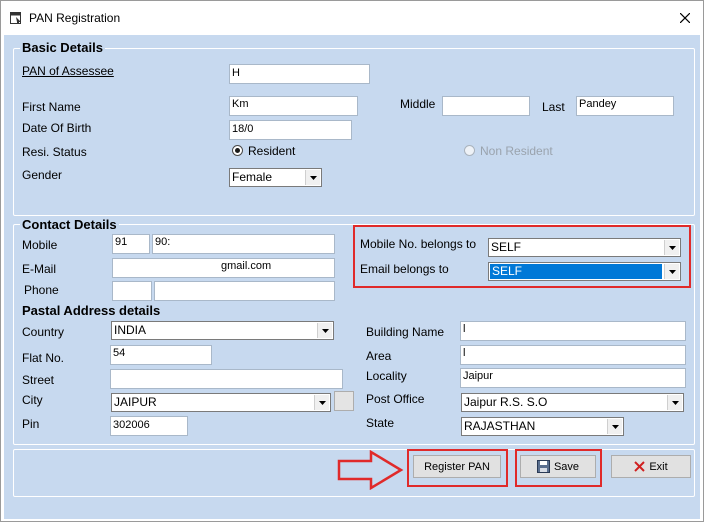 The image size is (704, 522). What do you see at coordinates (272, 151) in the screenshot?
I see `resident-label: Resident` at bounding box center [272, 151].